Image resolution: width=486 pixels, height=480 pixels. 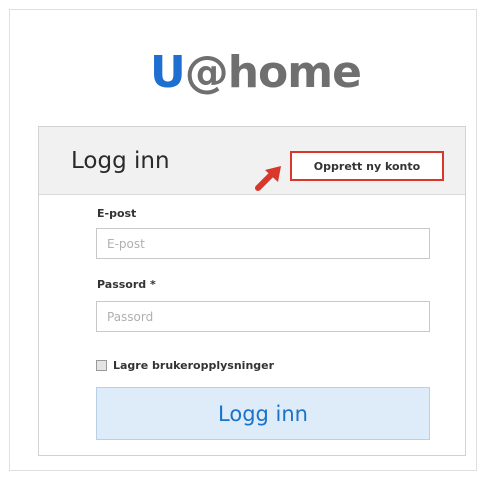 I want to click on password-label: Passord *, so click(x=126, y=284).